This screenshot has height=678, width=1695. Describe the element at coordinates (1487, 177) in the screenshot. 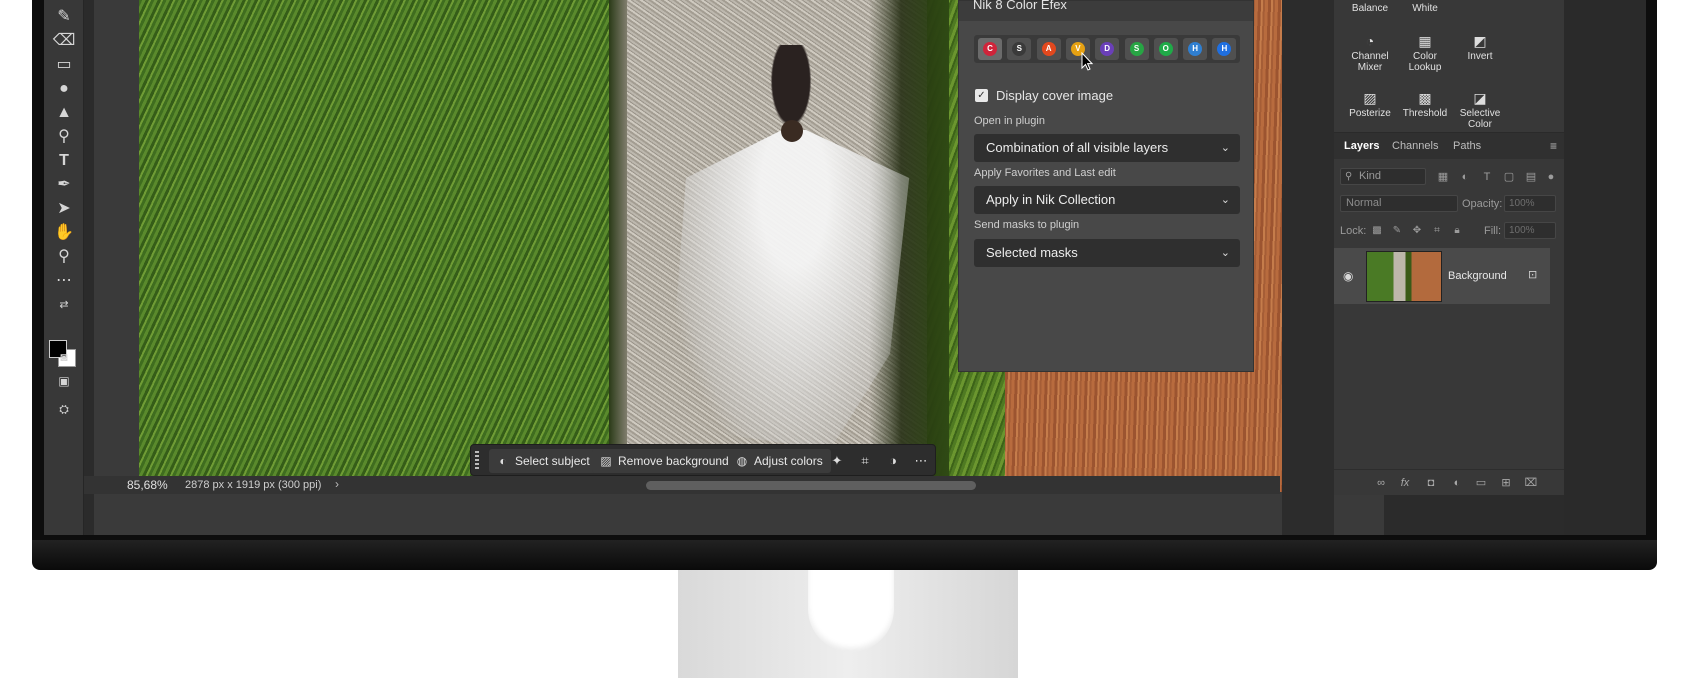

I see `filter-type-icon: T` at that location.